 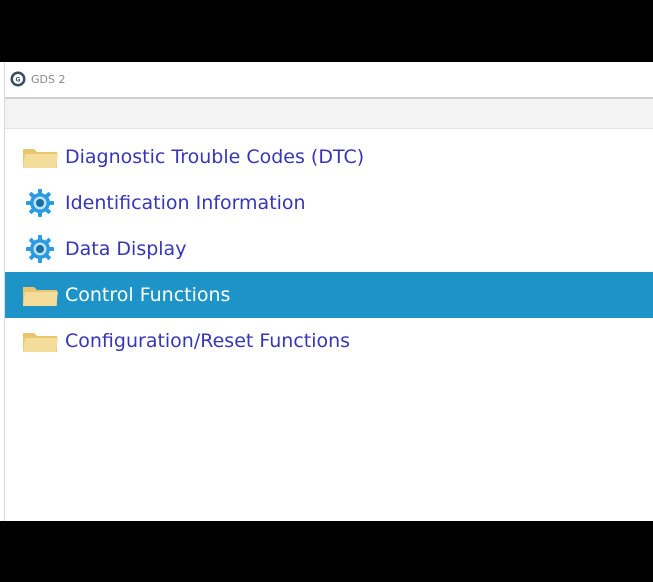 I want to click on window-title: GDS 2, so click(x=48, y=79).